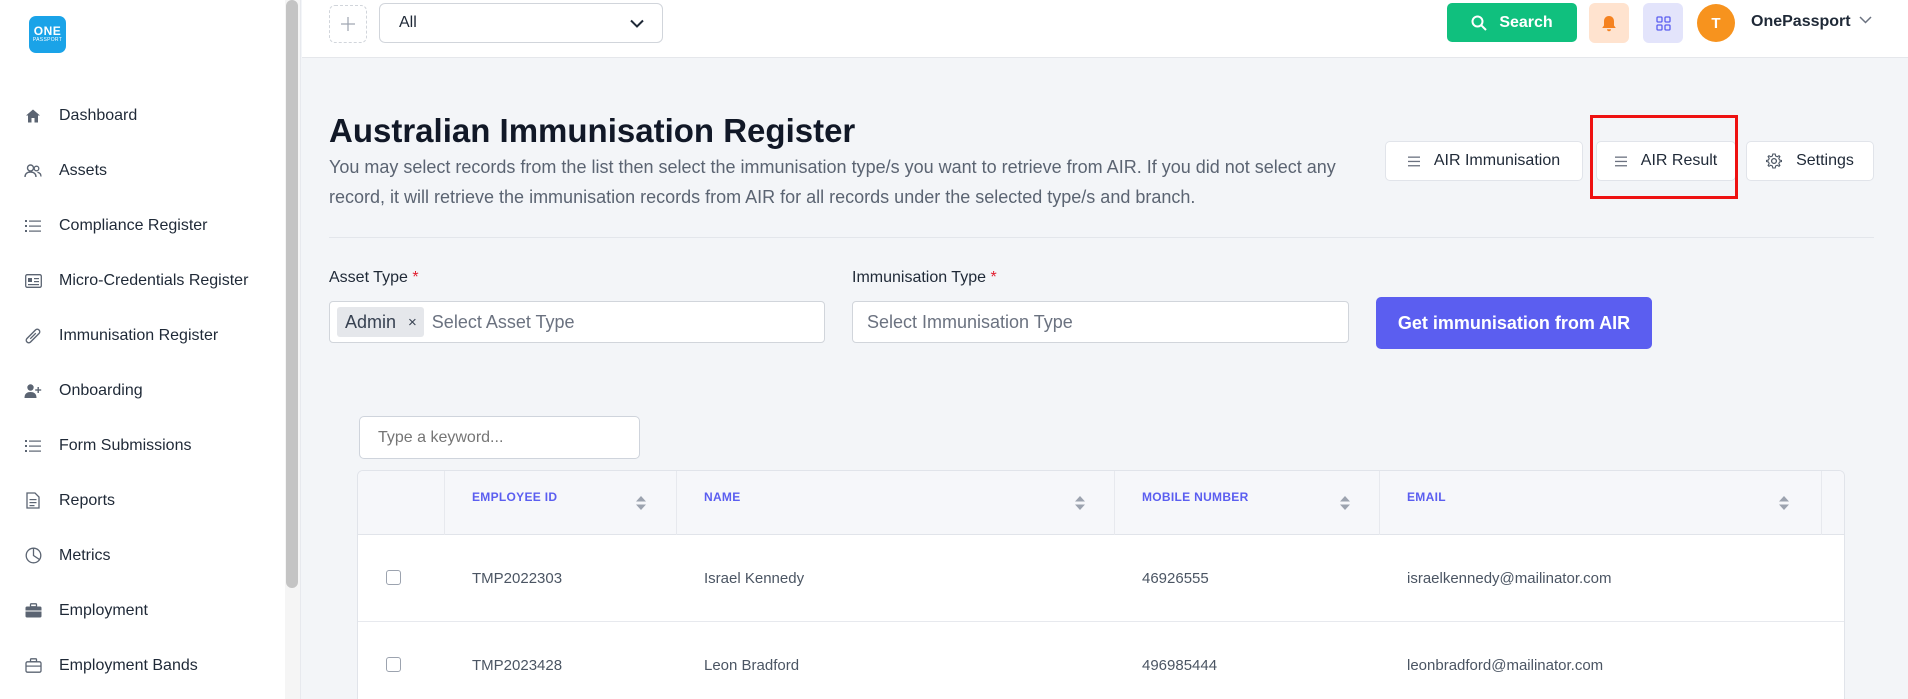  What do you see at coordinates (47, 34) in the screenshot?
I see `onepassport-logo: ONE PASSPORT` at bounding box center [47, 34].